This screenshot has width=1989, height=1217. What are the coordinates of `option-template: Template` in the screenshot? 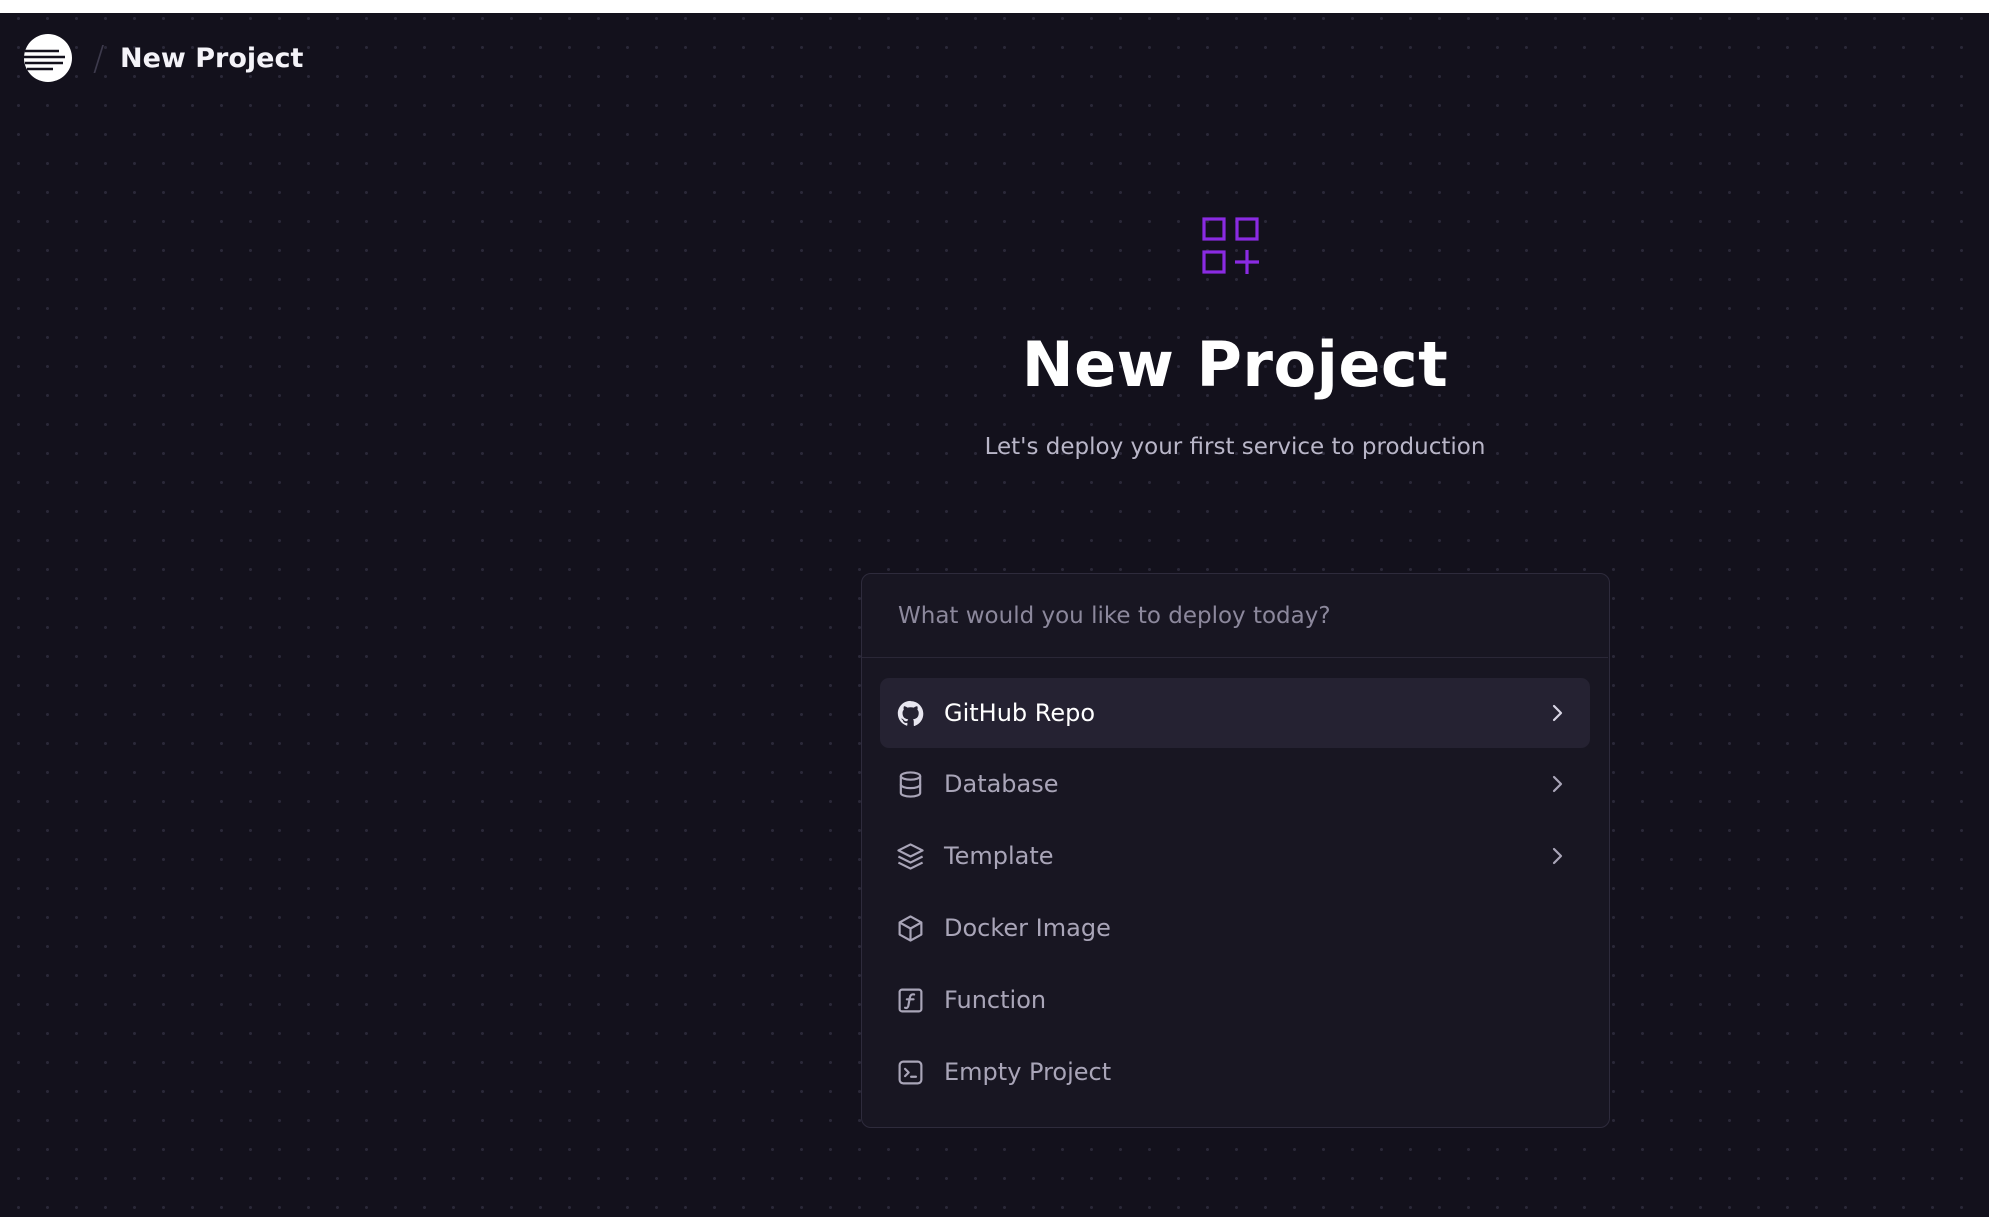 It's located at (1235, 856).